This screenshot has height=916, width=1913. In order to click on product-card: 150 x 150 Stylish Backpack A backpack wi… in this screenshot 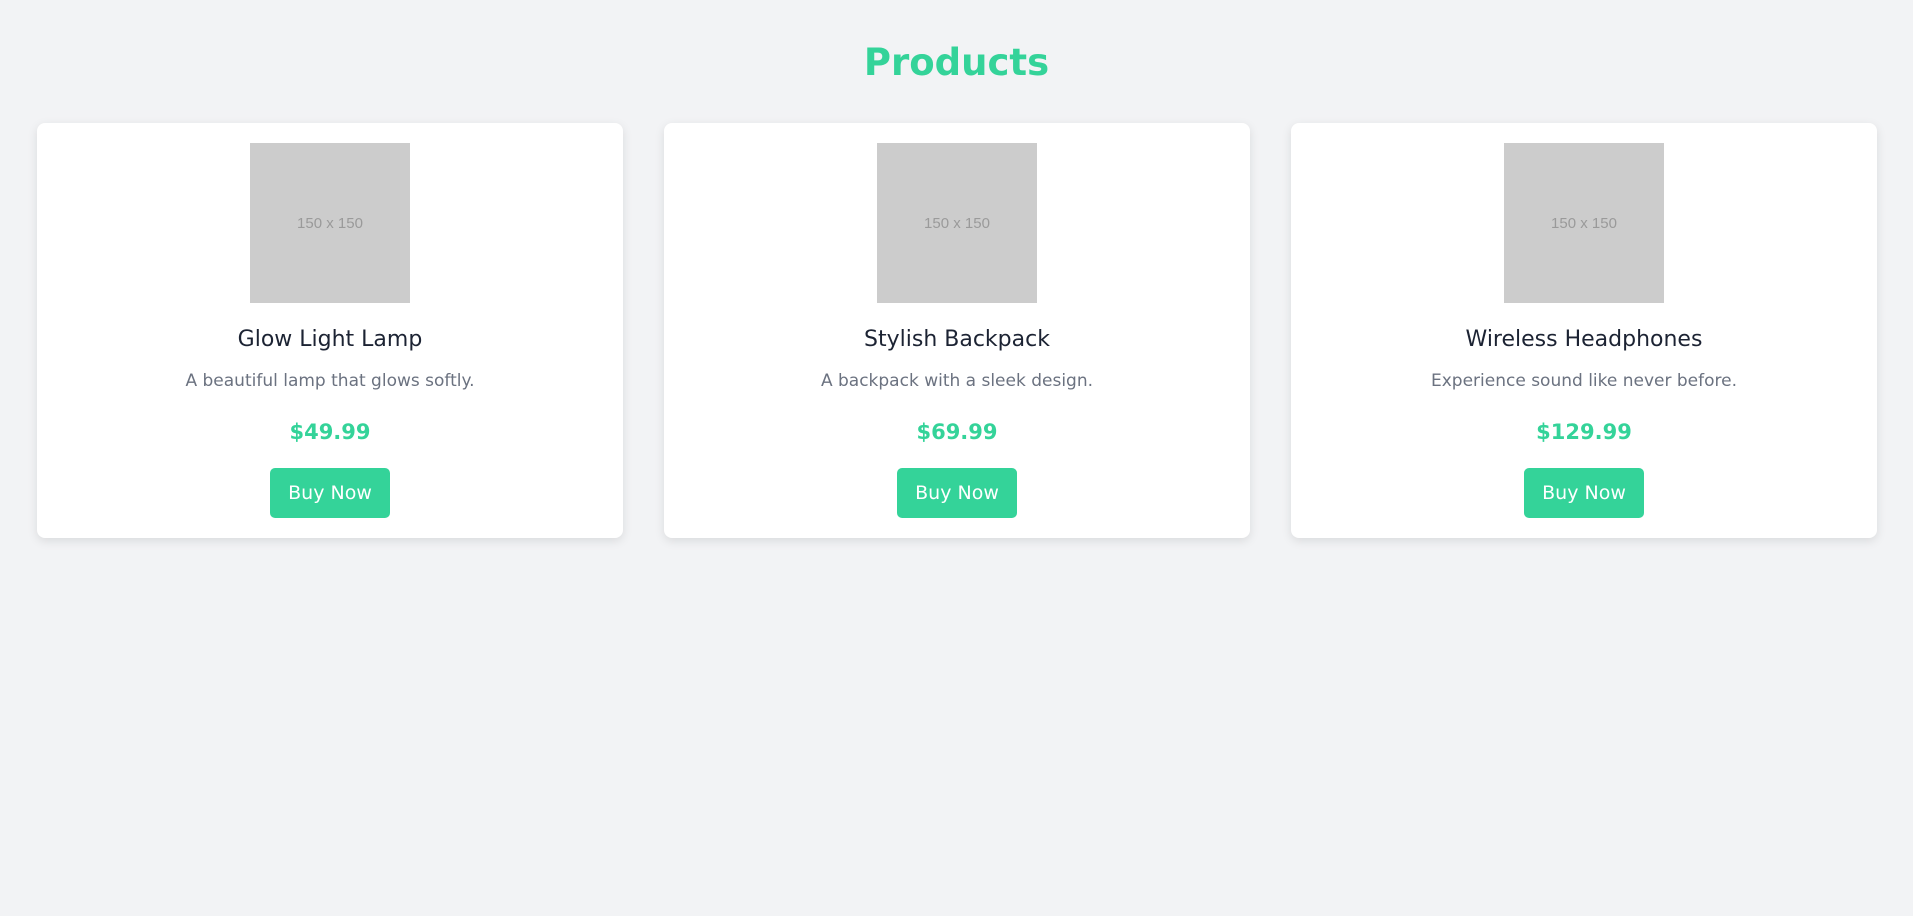, I will do `click(957, 330)`.